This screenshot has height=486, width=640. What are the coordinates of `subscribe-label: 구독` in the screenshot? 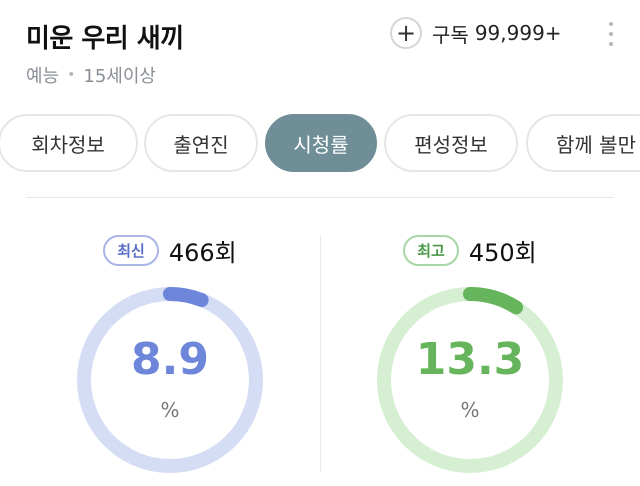 It's located at (450, 34).